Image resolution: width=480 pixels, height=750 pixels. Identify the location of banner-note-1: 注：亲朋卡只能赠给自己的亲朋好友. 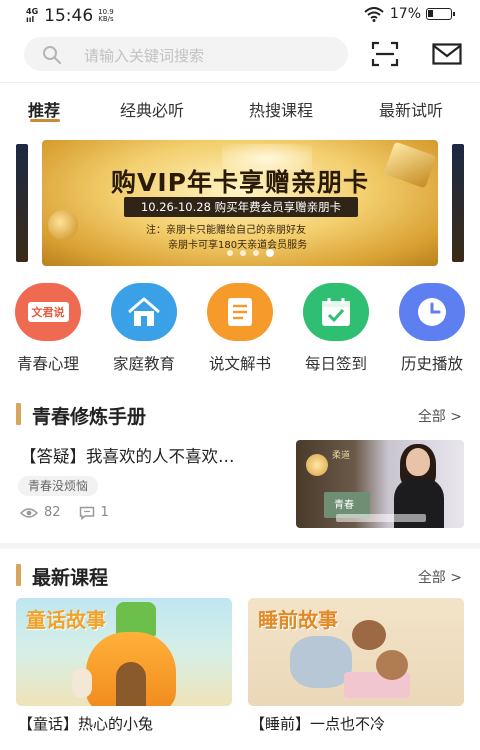
(226, 230).